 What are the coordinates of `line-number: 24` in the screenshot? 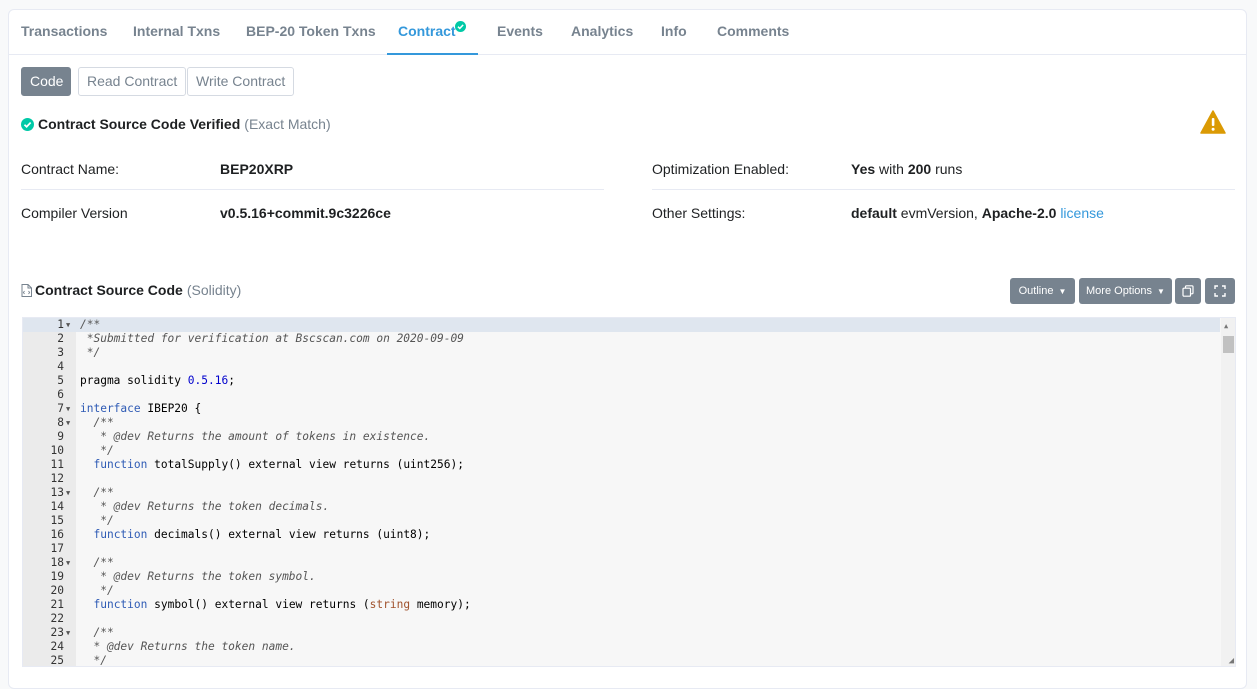 It's located at (57, 646).